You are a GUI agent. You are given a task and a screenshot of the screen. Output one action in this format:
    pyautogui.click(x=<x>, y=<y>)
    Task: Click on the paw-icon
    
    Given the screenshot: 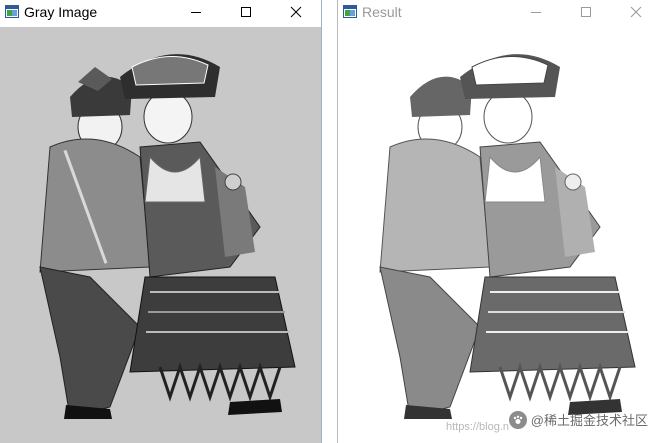 What is the action you would take?
    pyautogui.click(x=517, y=419)
    